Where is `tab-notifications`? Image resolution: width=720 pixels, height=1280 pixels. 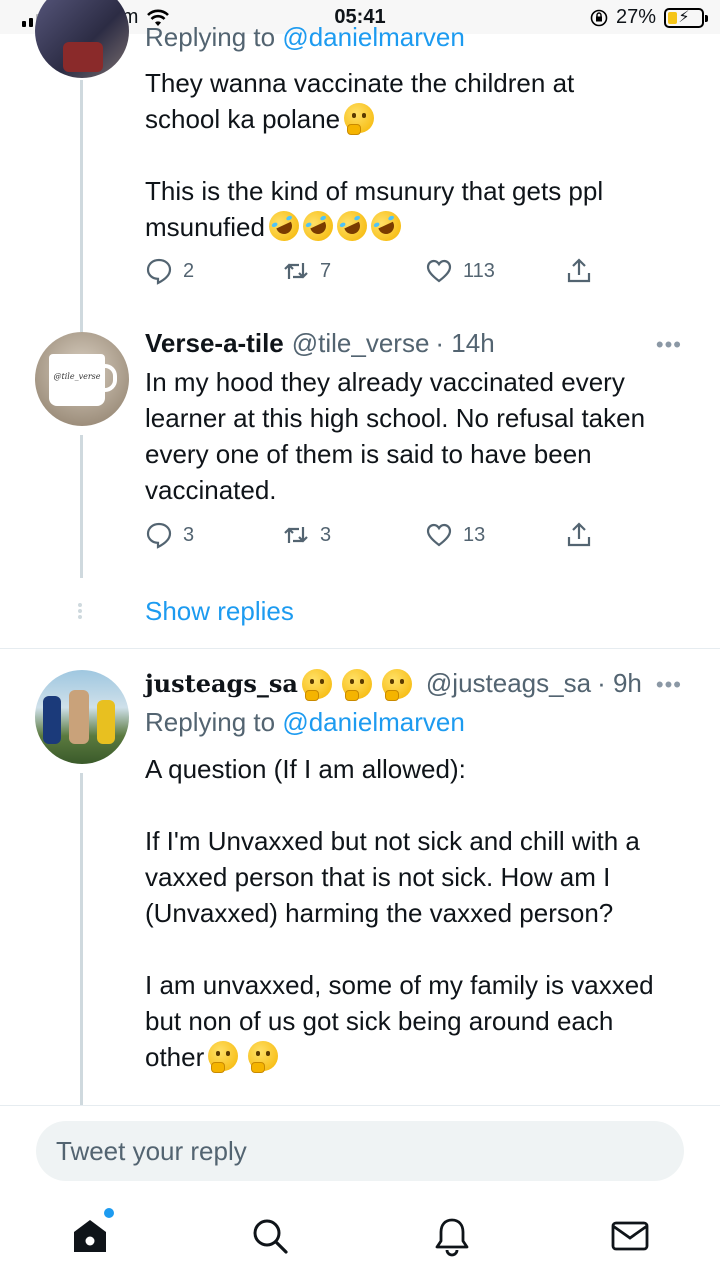
tab-notifications is located at coordinates (452, 1236).